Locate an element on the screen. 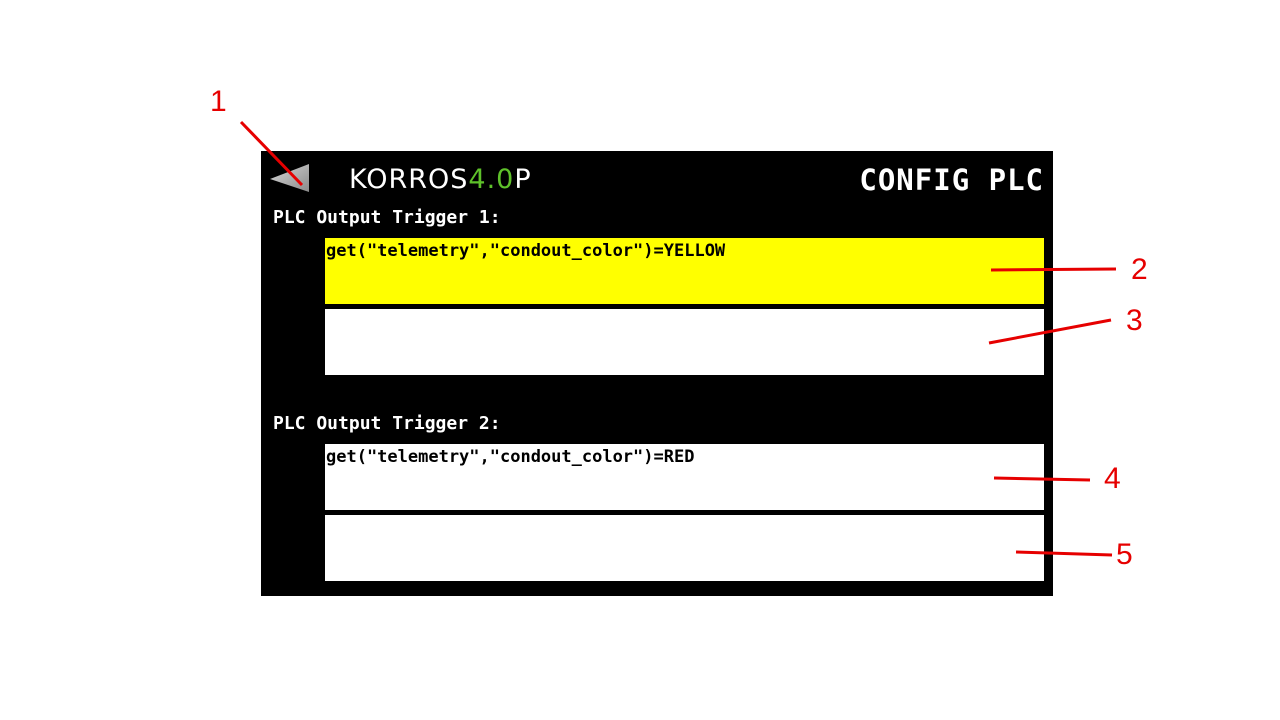 Image resolution: width=1280 pixels, height=720 pixels. annotation-number-1: 1 is located at coordinates (218, 101).